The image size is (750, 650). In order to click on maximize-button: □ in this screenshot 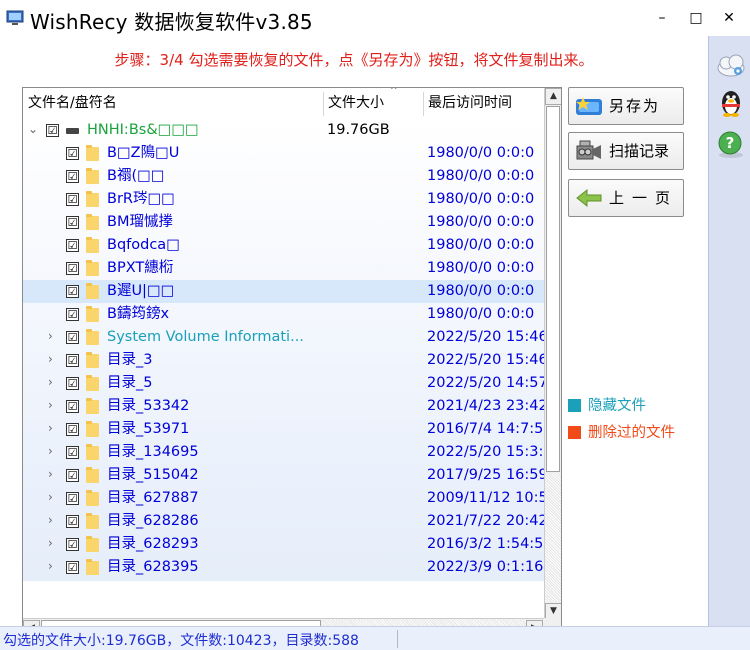, I will do `click(696, 18)`.